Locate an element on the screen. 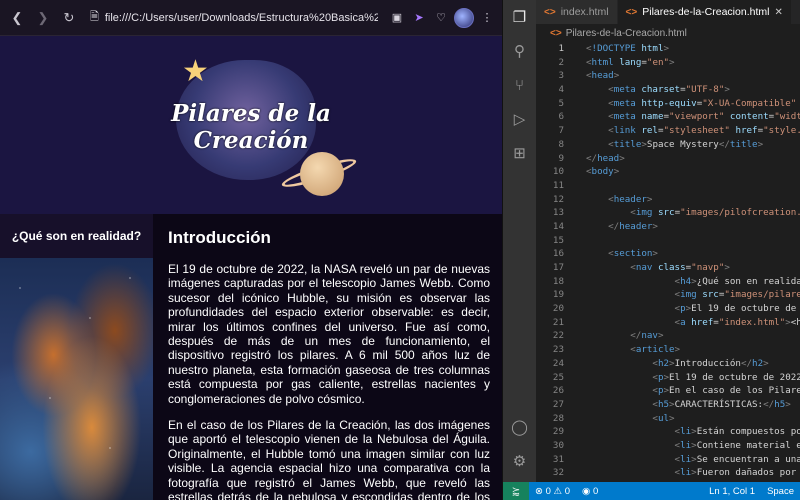 The height and width of the screenshot is (500, 800). pillars-image is located at coordinates (76, 379).